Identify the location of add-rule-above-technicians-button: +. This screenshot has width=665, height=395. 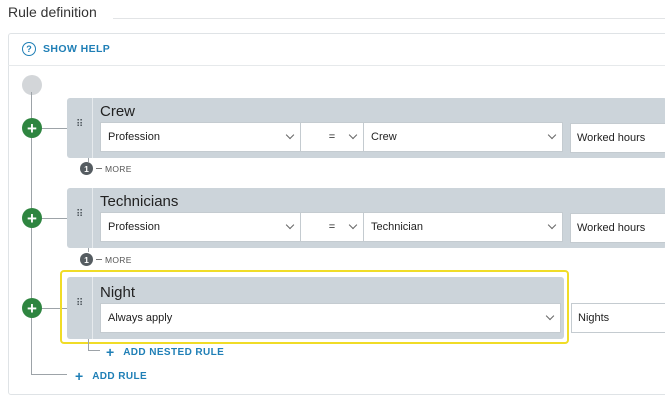
(32, 218).